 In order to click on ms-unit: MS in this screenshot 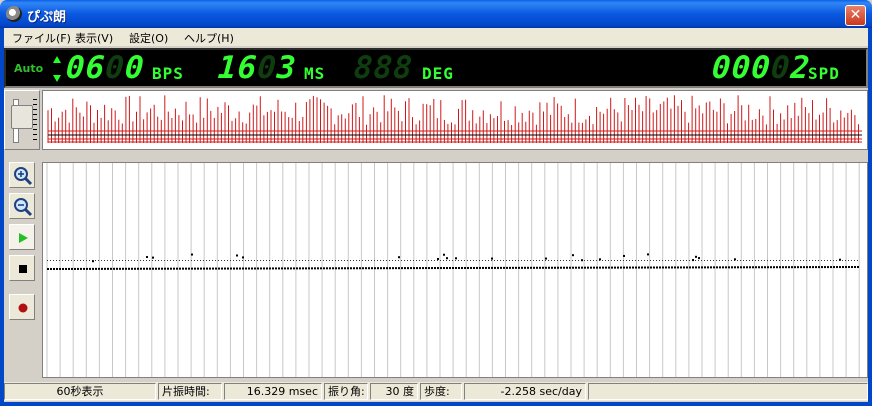, I will do `click(315, 73)`.